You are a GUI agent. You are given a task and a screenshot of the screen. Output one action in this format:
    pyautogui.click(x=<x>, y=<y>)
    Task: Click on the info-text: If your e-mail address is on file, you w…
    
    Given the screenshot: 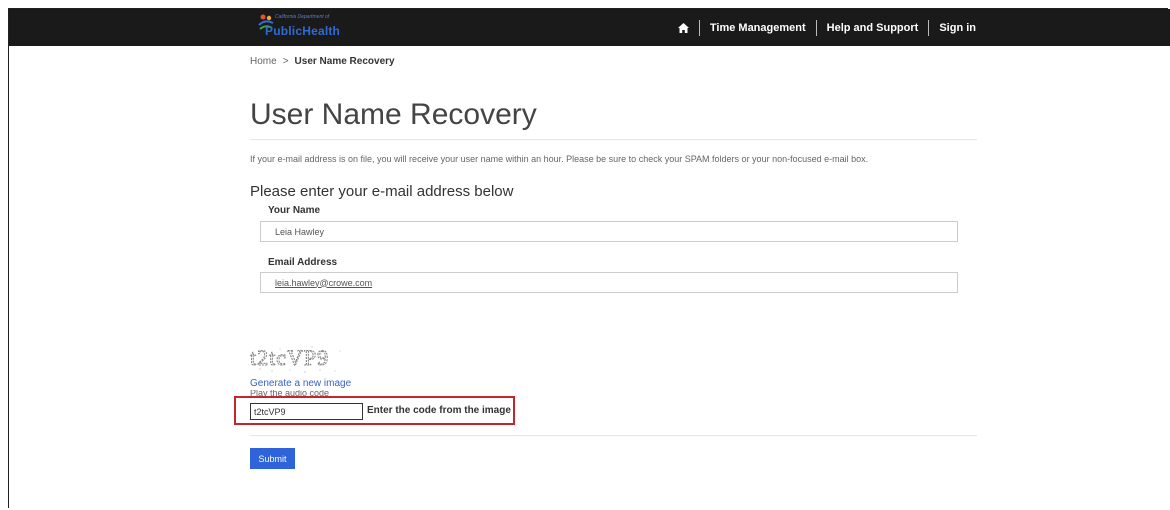 What is the action you would take?
    pyautogui.click(x=559, y=159)
    